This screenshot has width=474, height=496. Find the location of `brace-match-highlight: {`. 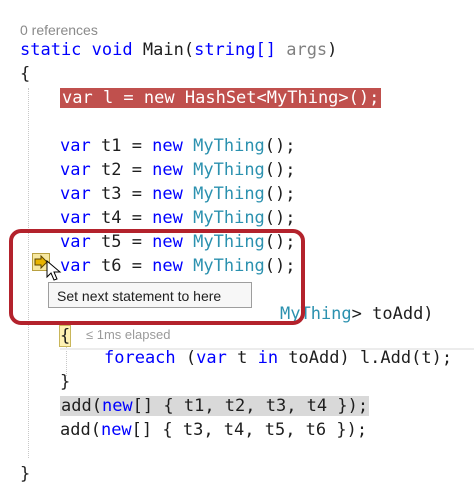

brace-match-highlight: { is located at coordinates (65, 336).